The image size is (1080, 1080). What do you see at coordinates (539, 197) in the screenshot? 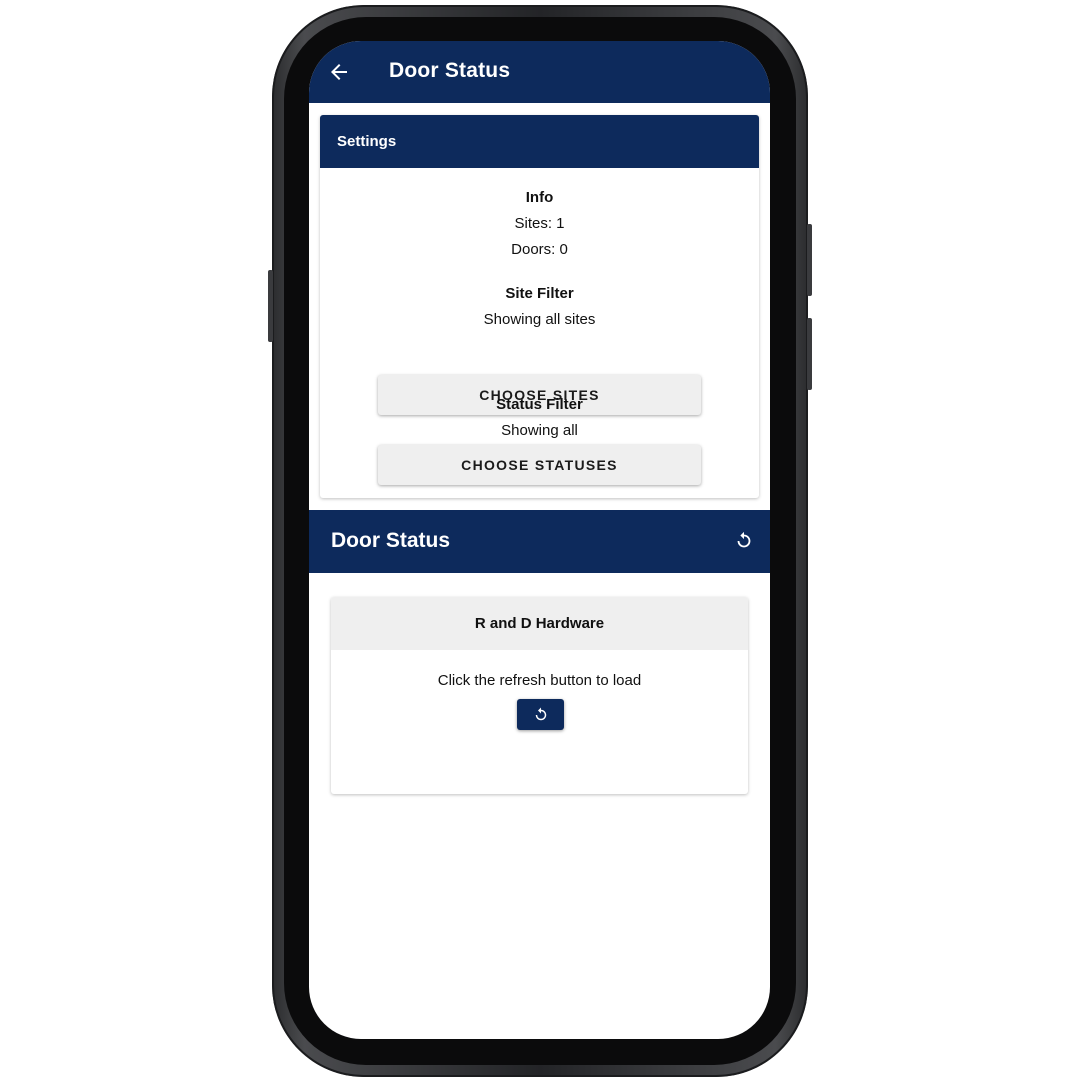
I see `info-heading: Info` at bounding box center [539, 197].